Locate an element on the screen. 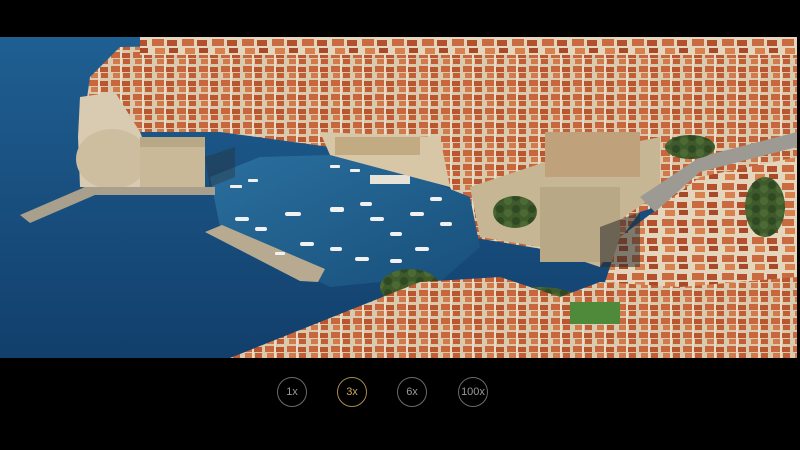 The width and height of the screenshot is (800, 450). zoom-100x-button: 100x is located at coordinates (473, 392).